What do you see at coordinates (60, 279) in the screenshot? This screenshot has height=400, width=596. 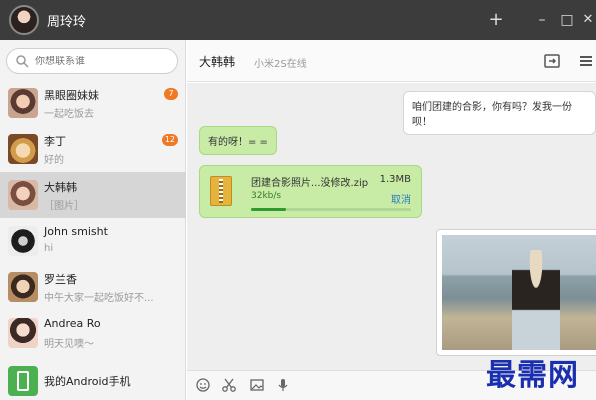 I see `contact-name: 罗兰香` at bounding box center [60, 279].